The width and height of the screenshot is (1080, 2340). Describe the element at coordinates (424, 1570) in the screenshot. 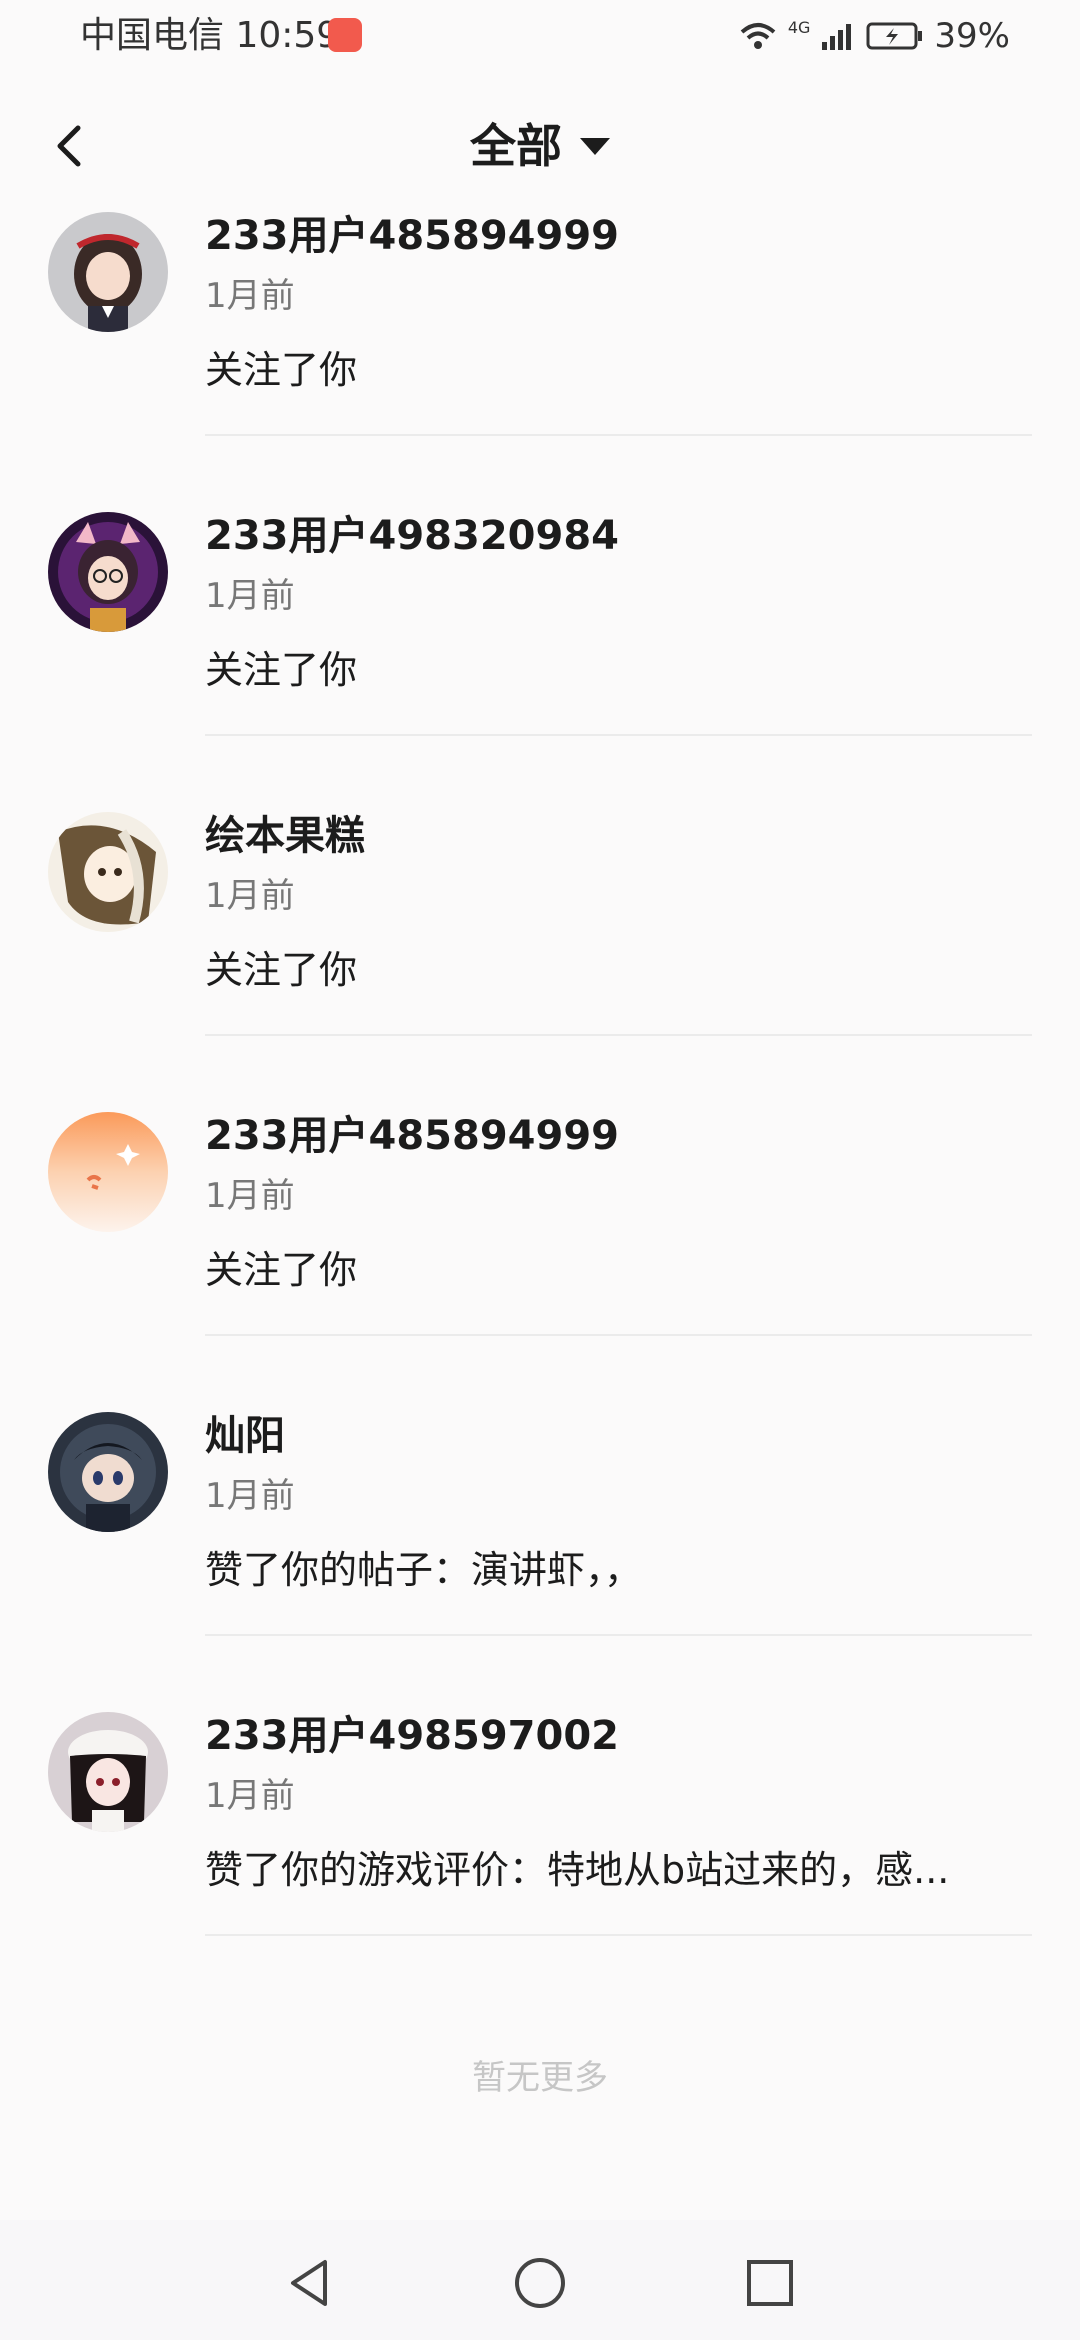

I see `notification-text: 赞了你的帖子：演讲虾，，` at that location.